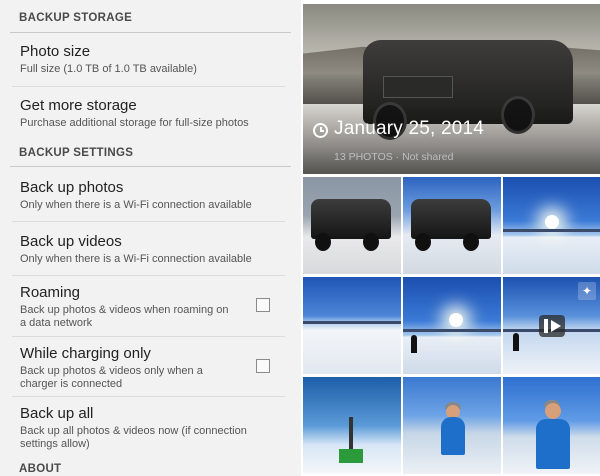  What do you see at coordinates (57, 413) in the screenshot?
I see `setting-title: Back up all` at bounding box center [57, 413].